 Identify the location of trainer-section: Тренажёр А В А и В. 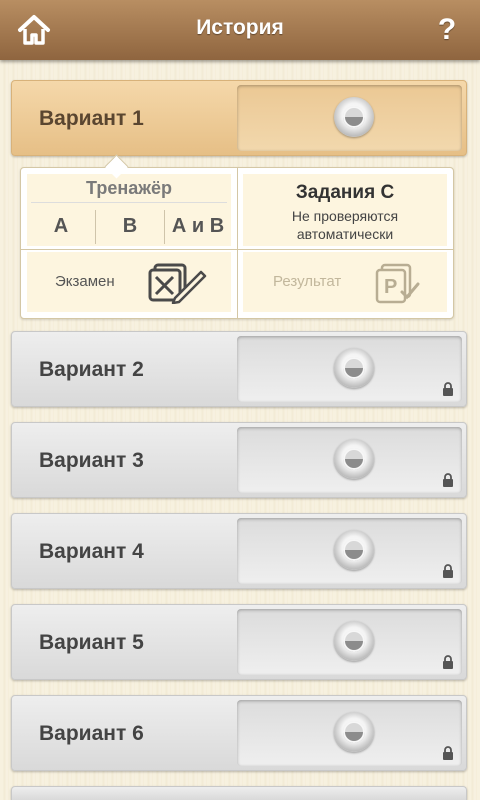
(129, 210).